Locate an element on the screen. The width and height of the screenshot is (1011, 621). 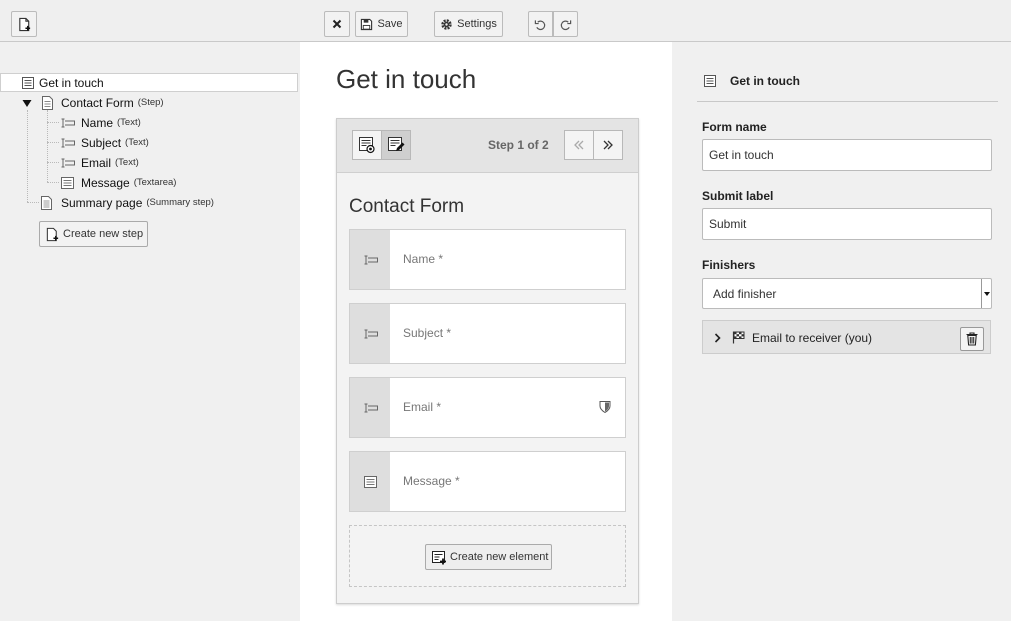
new-document-icon is located at coordinates (24, 24).